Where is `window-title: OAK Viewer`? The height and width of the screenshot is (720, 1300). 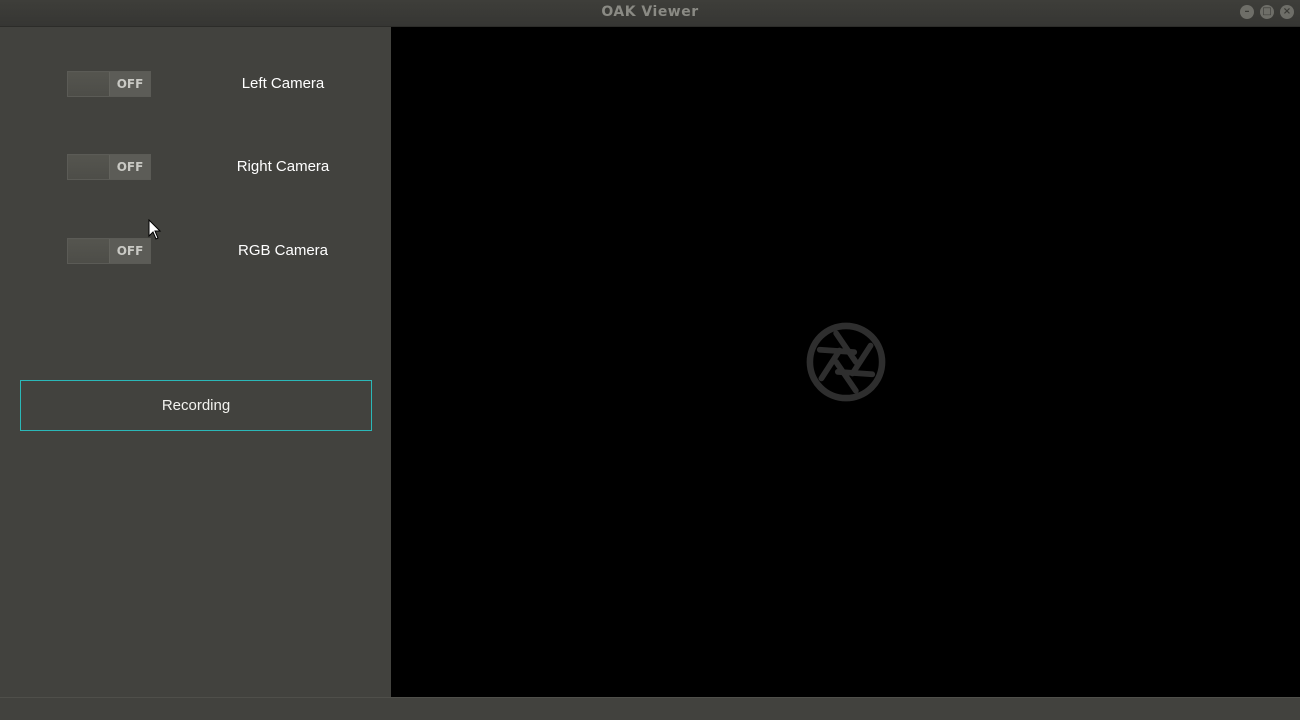 window-title: OAK Viewer is located at coordinates (650, 12).